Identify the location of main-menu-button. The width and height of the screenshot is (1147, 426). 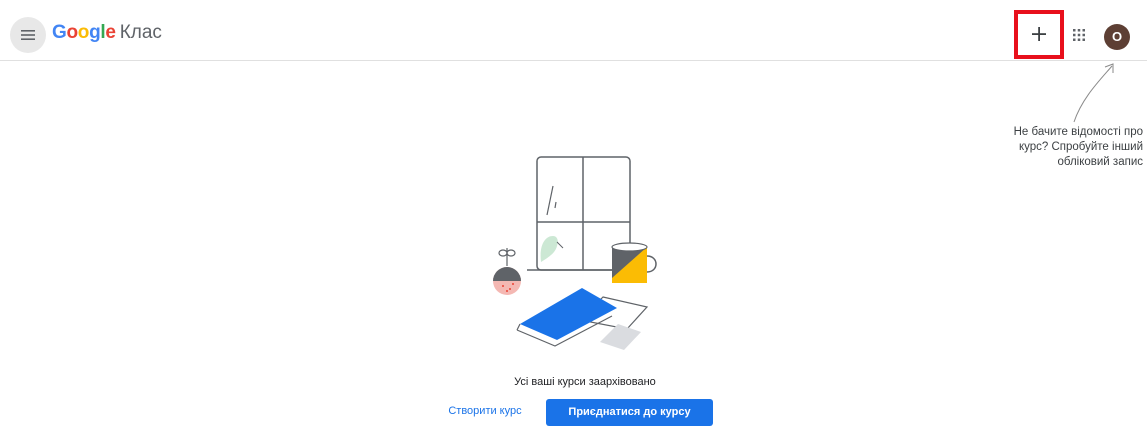
(28, 35).